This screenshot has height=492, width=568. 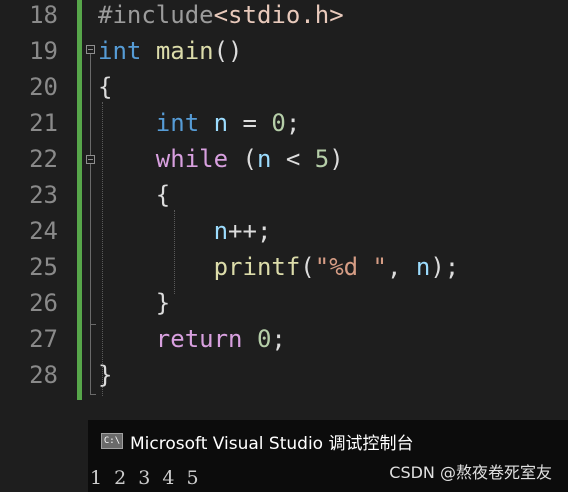 What do you see at coordinates (146, 478) in the screenshot?
I see `console-output: 1 2 3 4 5` at bounding box center [146, 478].